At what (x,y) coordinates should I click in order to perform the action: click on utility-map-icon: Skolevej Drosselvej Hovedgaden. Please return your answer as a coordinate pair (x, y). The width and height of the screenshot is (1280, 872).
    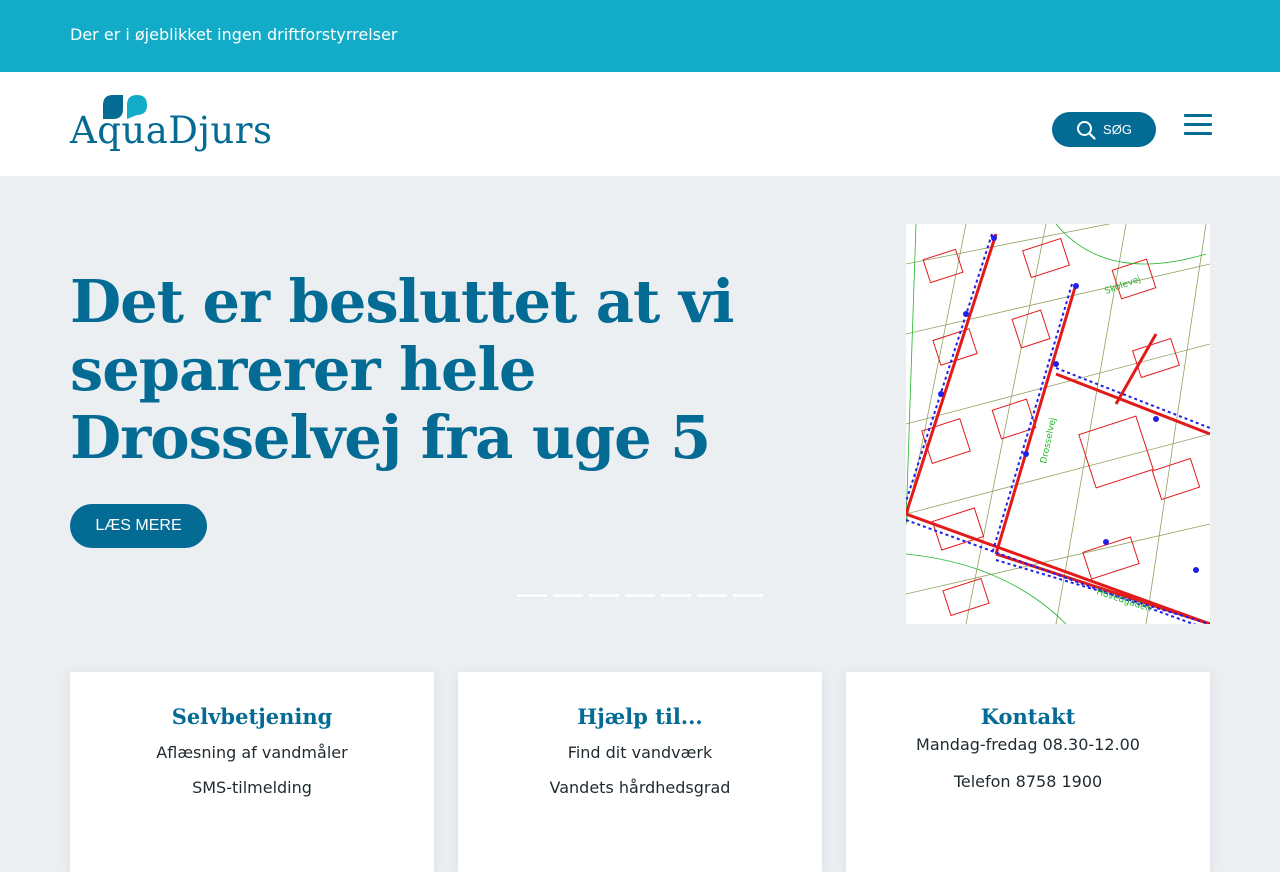
    Looking at the image, I should click on (1058, 424).